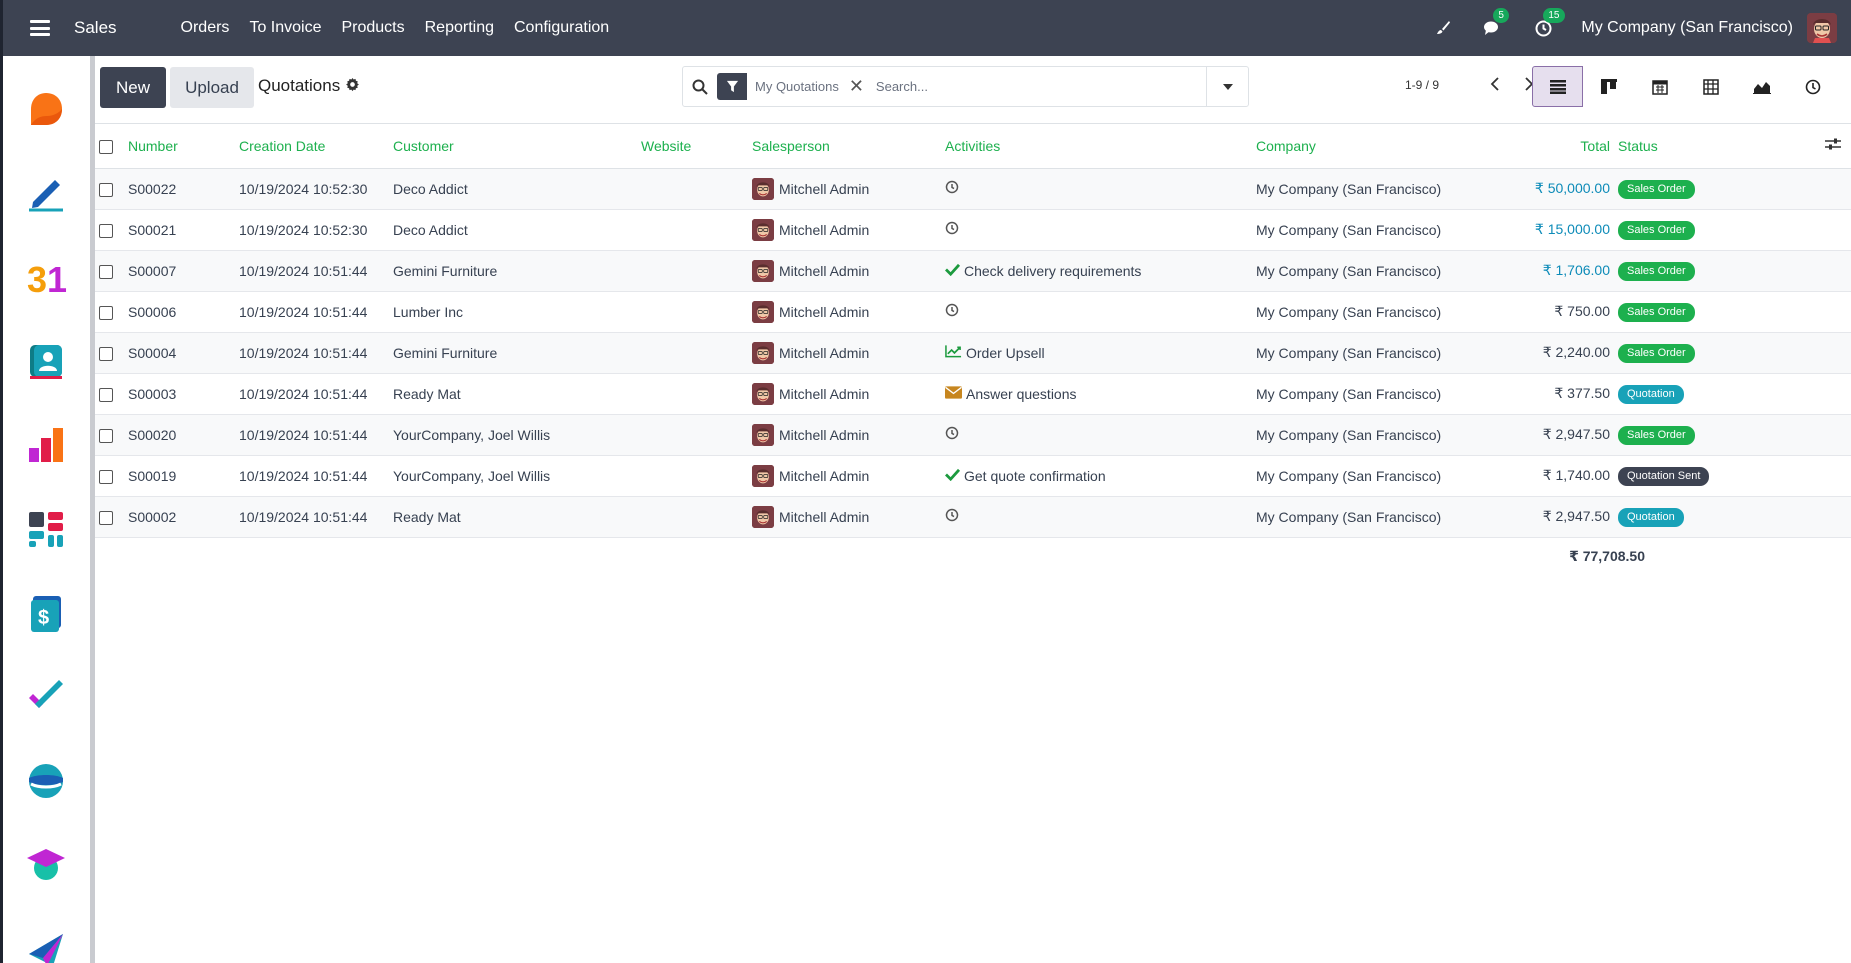 The width and height of the screenshot is (1851, 963). Describe the element at coordinates (1554, 15) in the screenshot. I see `activities-badge: 15` at that location.